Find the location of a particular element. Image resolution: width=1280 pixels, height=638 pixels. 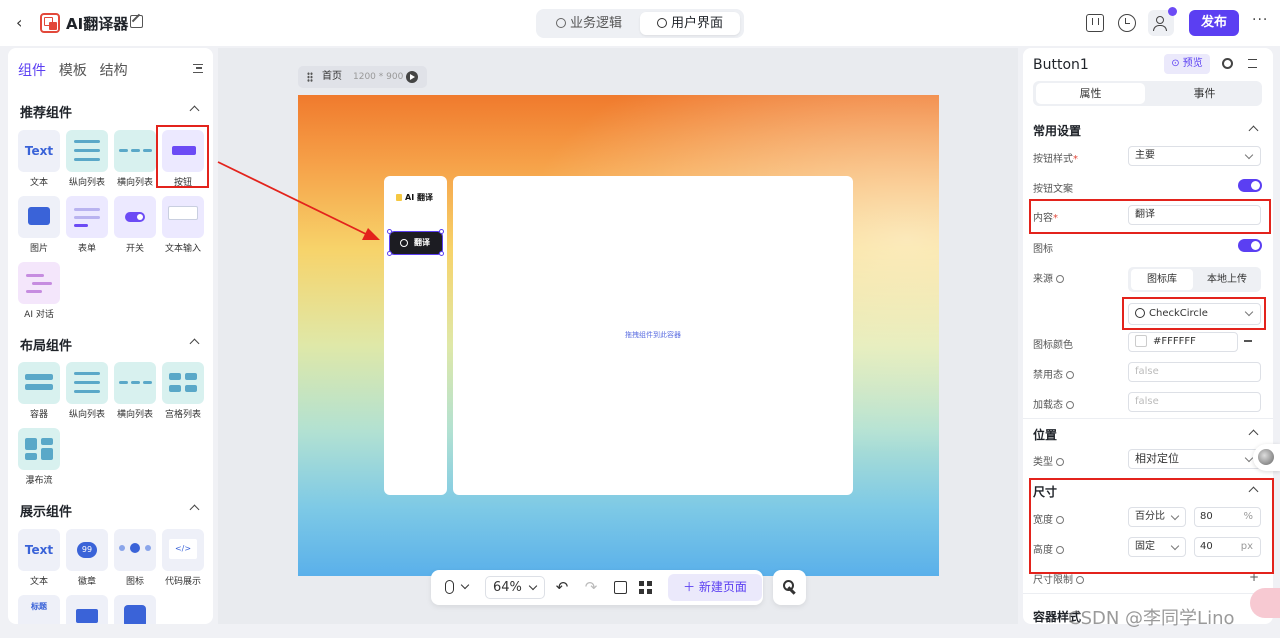

preview-label: 预览 is located at coordinates (1192, 63).